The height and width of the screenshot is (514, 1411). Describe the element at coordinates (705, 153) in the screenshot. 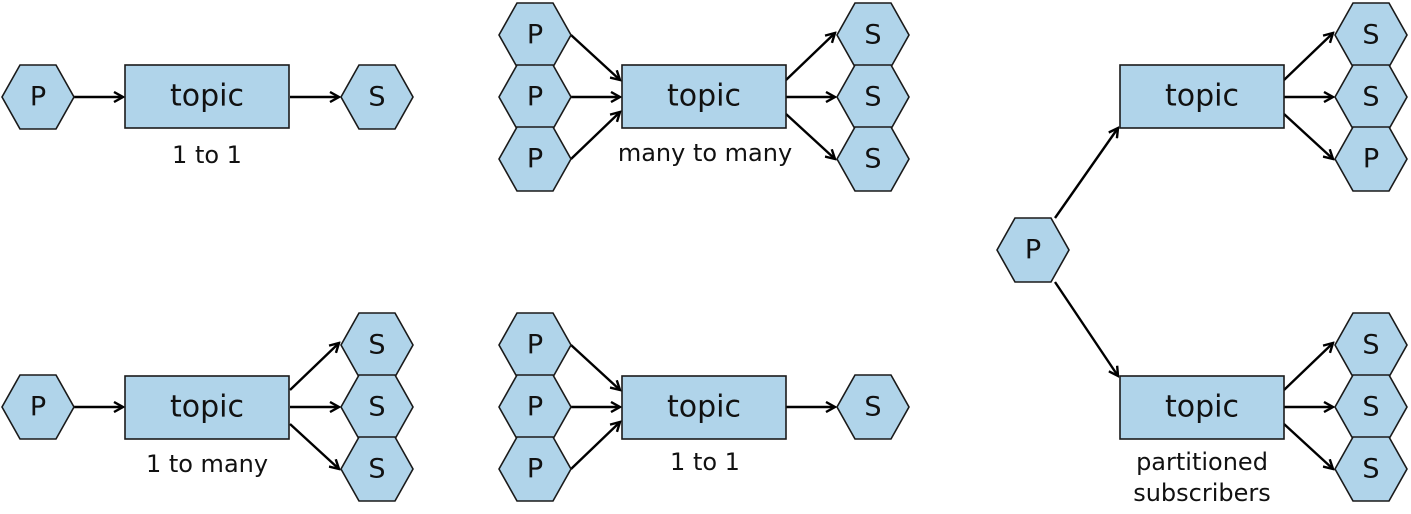

I see `caption-many-to-many: many to many` at that location.